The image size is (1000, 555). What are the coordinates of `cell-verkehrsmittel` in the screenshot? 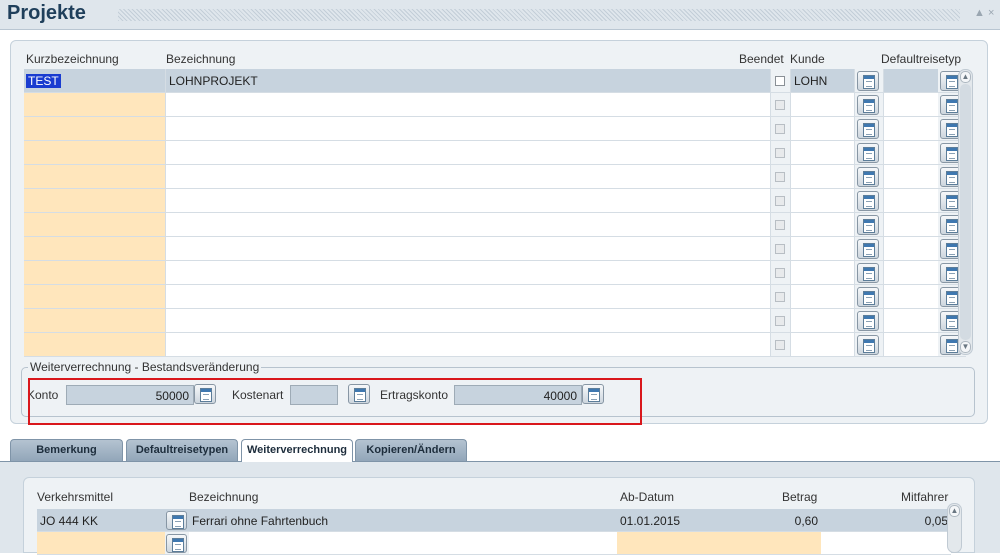 It's located at (101, 543).